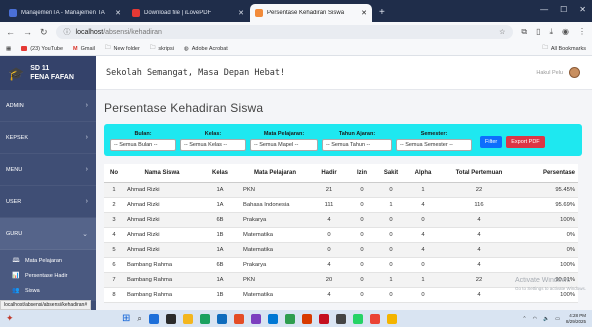 Image resolution: width=592 pixels, height=327 pixels. Describe the element at coordinates (565, 32) in the screenshot. I see `profile-icon: ◉` at that location.